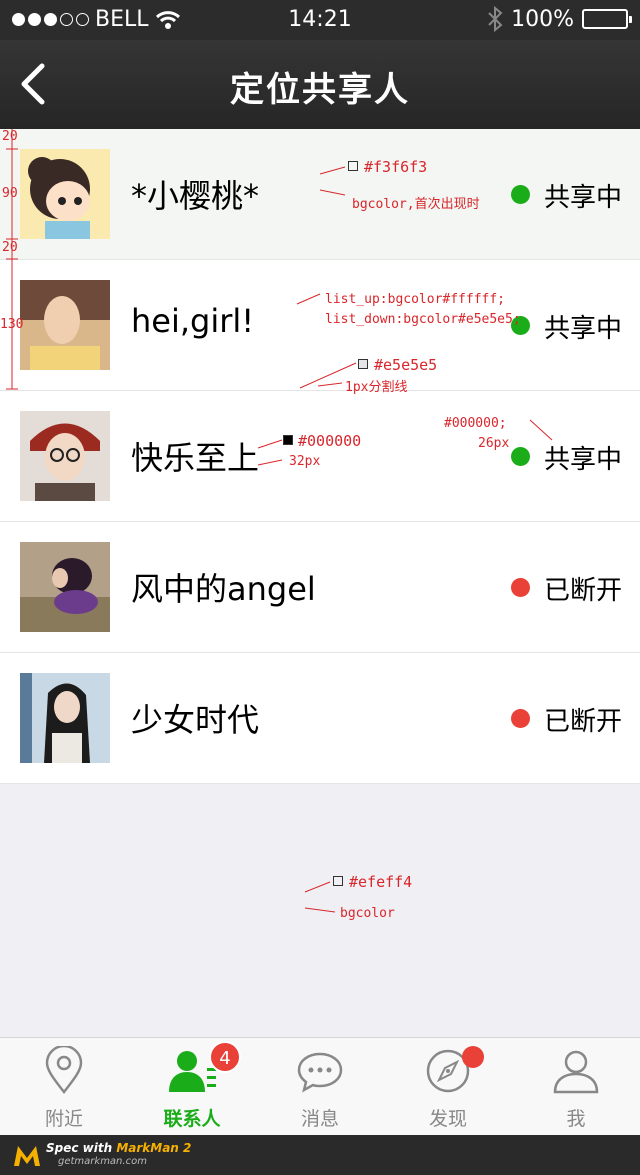 The image size is (640, 1175). I want to click on tab-label: 联系人, so click(192, 1119).